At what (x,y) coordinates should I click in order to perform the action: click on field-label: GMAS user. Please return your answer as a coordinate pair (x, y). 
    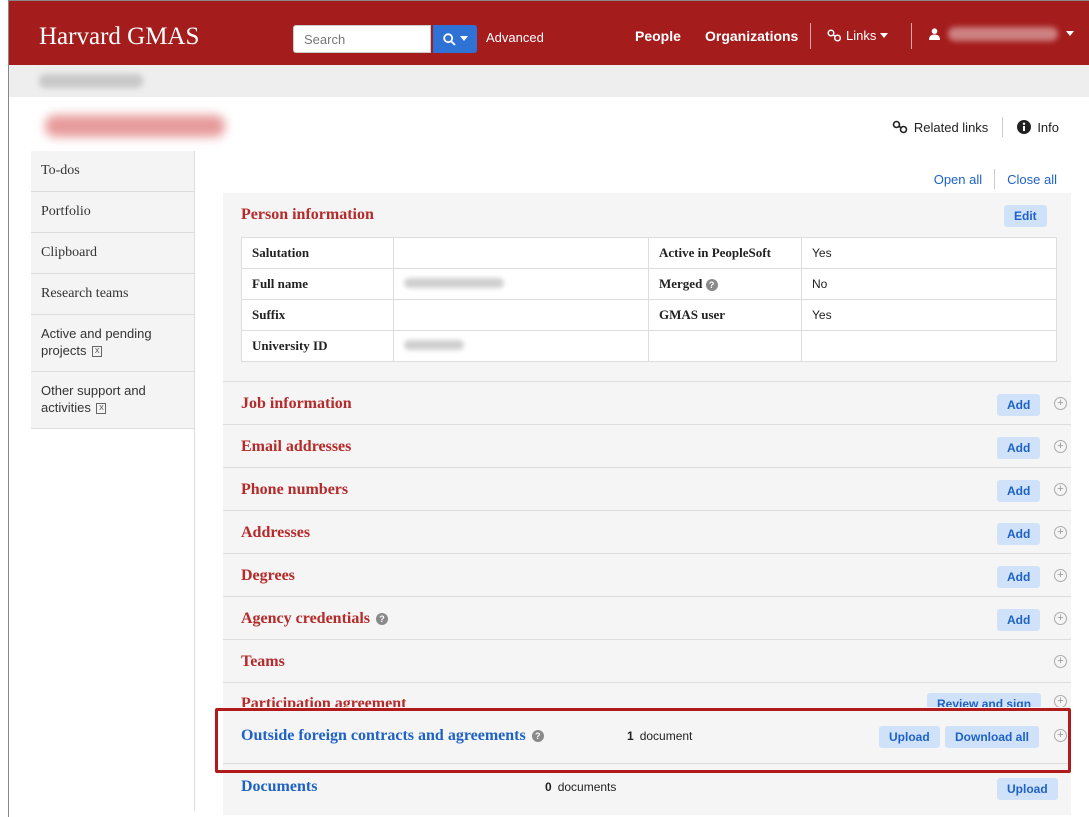
    Looking at the image, I should click on (725, 315).